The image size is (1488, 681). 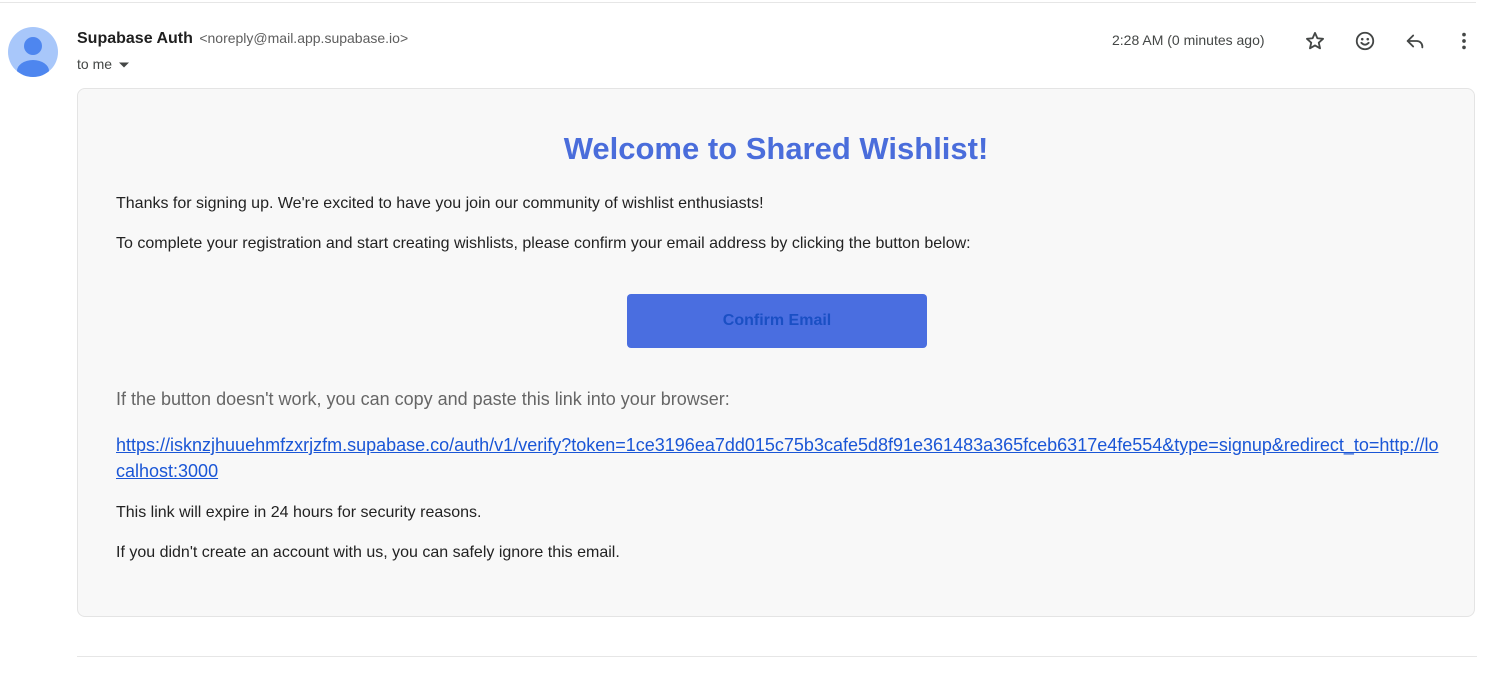 I want to click on reply-button, so click(x=1415, y=41).